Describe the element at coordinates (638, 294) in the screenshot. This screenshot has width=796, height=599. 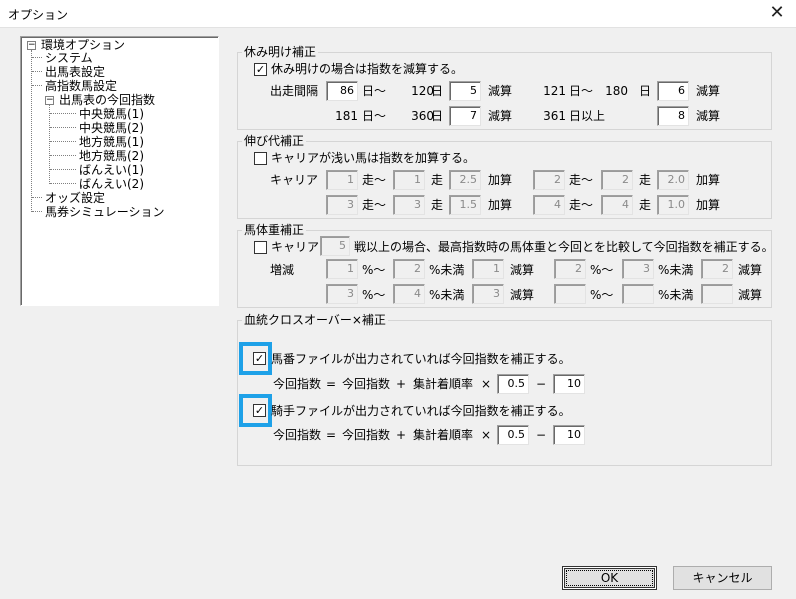
I see `weight-r2b-to` at that location.